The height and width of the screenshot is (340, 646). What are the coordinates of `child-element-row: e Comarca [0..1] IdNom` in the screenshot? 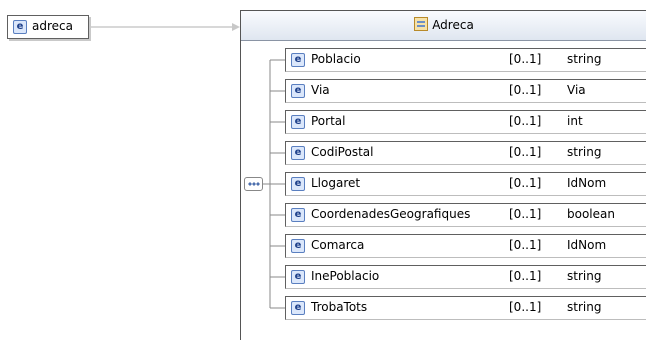 It's located at (323, 246).